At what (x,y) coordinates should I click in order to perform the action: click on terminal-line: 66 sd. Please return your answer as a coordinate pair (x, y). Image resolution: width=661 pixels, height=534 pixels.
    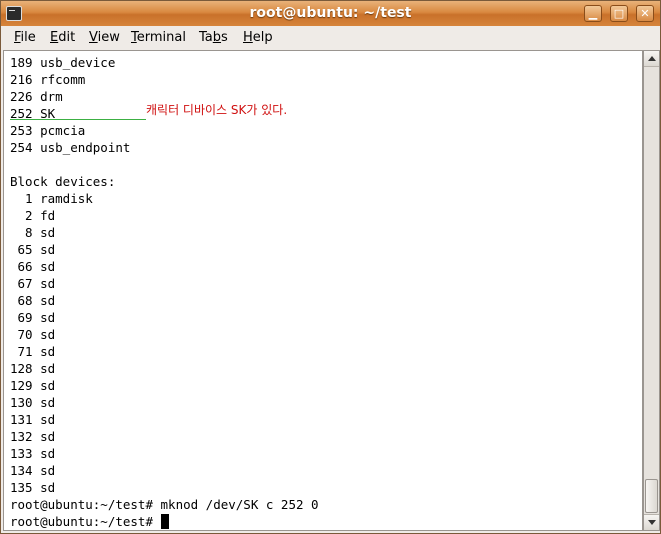
    Looking at the image, I should click on (33, 266).